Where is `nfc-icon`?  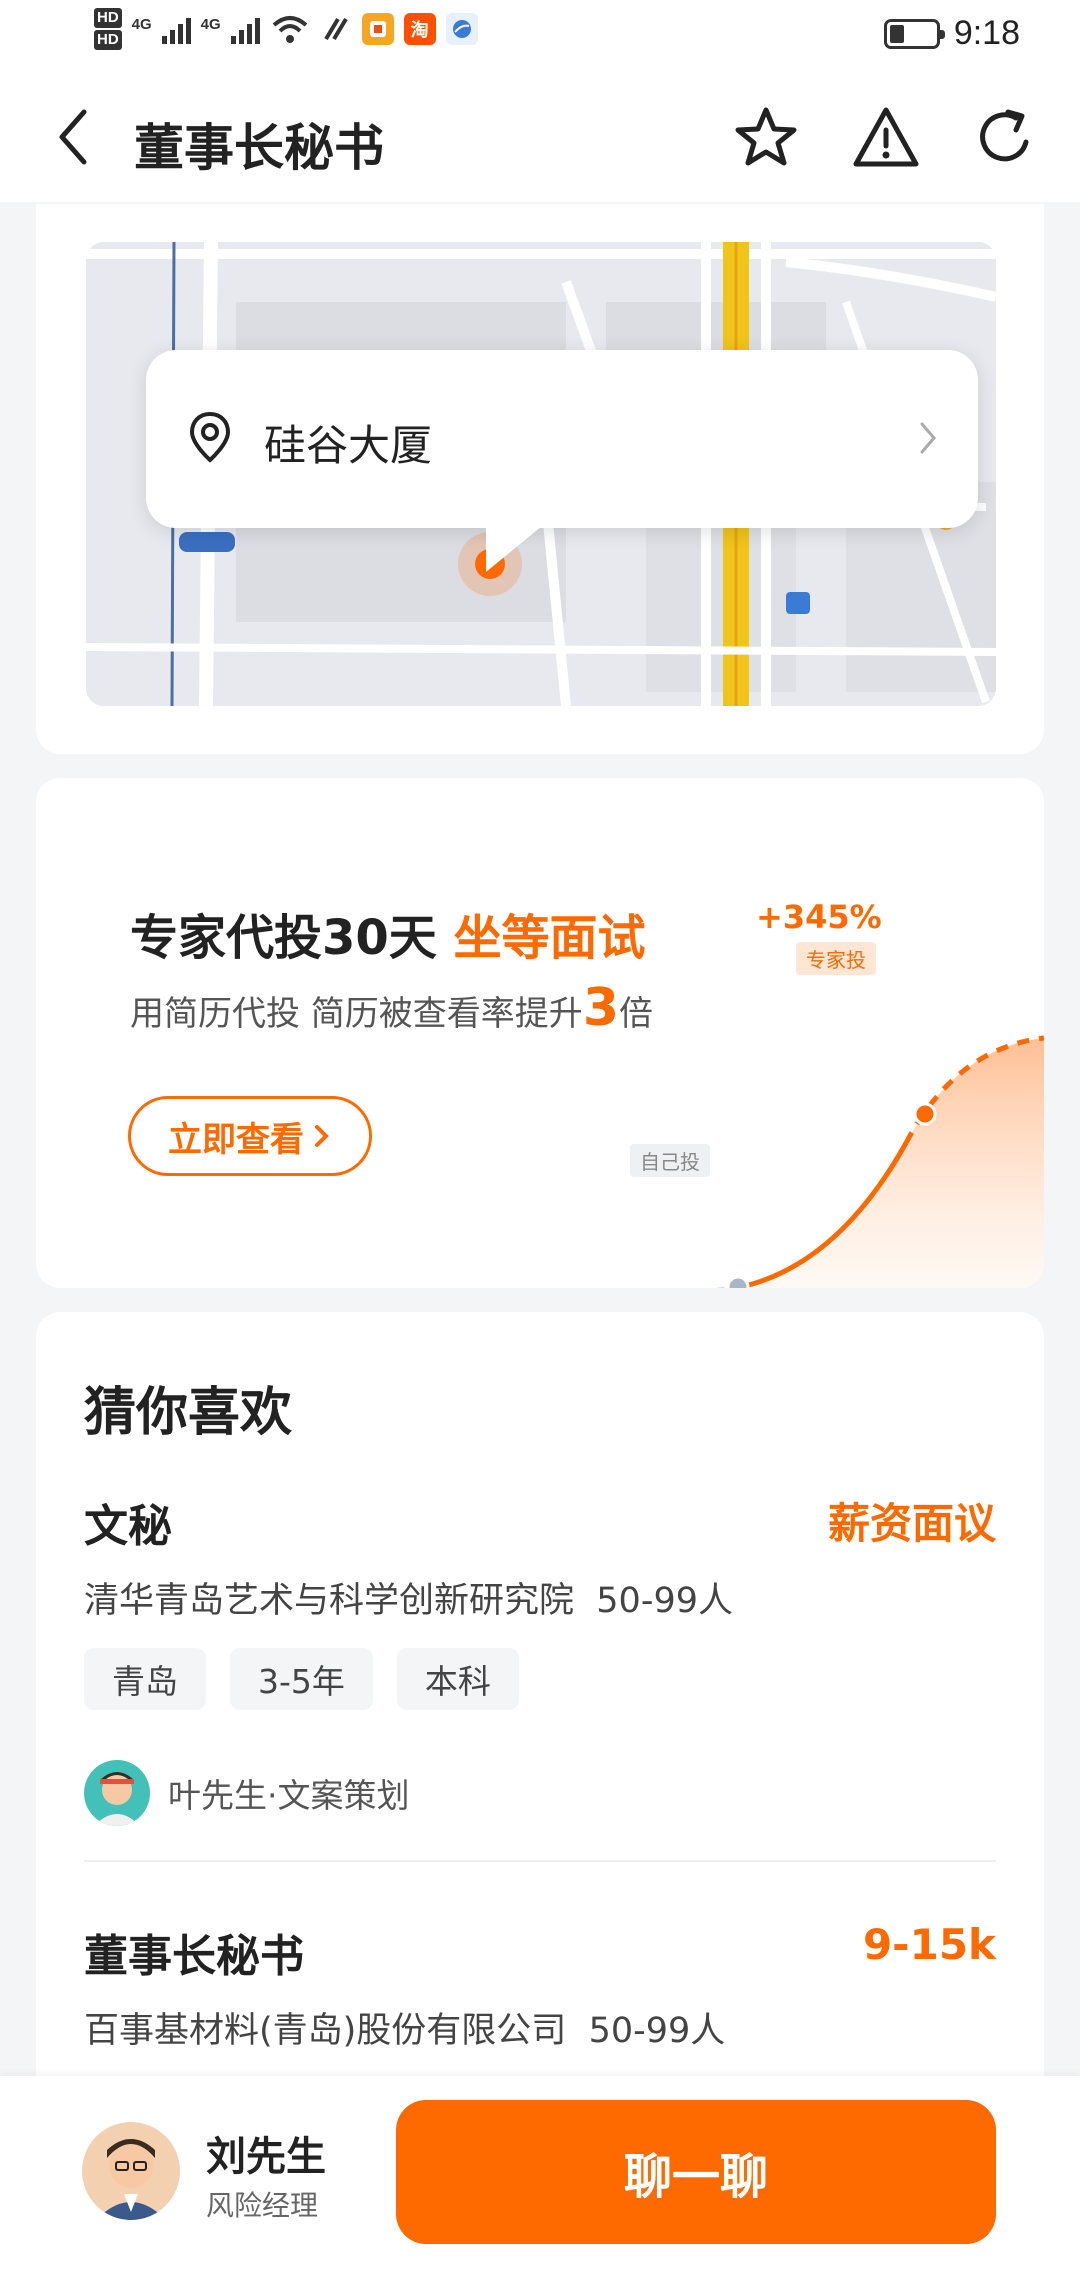 nfc-icon is located at coordinates (335, 29).